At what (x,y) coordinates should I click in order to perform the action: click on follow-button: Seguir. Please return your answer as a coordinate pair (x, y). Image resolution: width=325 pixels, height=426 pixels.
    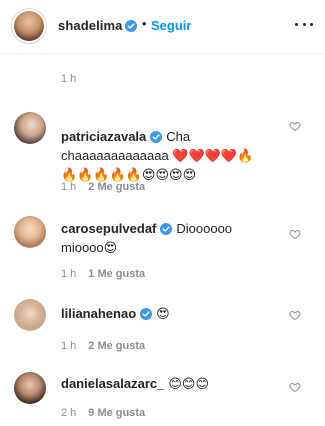
    Looking at the image, I should click on (171, 25).